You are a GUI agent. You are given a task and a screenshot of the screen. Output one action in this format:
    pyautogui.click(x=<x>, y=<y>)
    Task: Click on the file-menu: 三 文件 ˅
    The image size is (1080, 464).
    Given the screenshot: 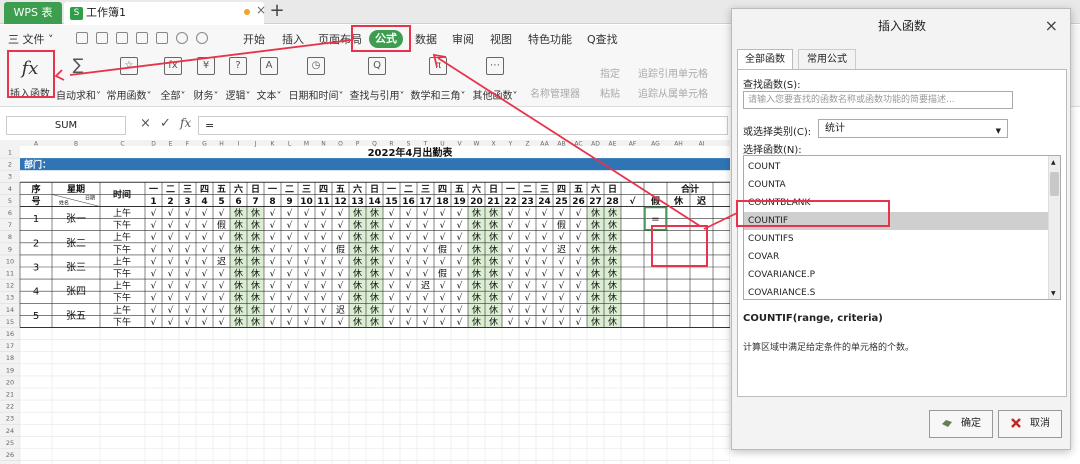 What is the action you would take?
    pyautogui.click(x=31, y=39)
    